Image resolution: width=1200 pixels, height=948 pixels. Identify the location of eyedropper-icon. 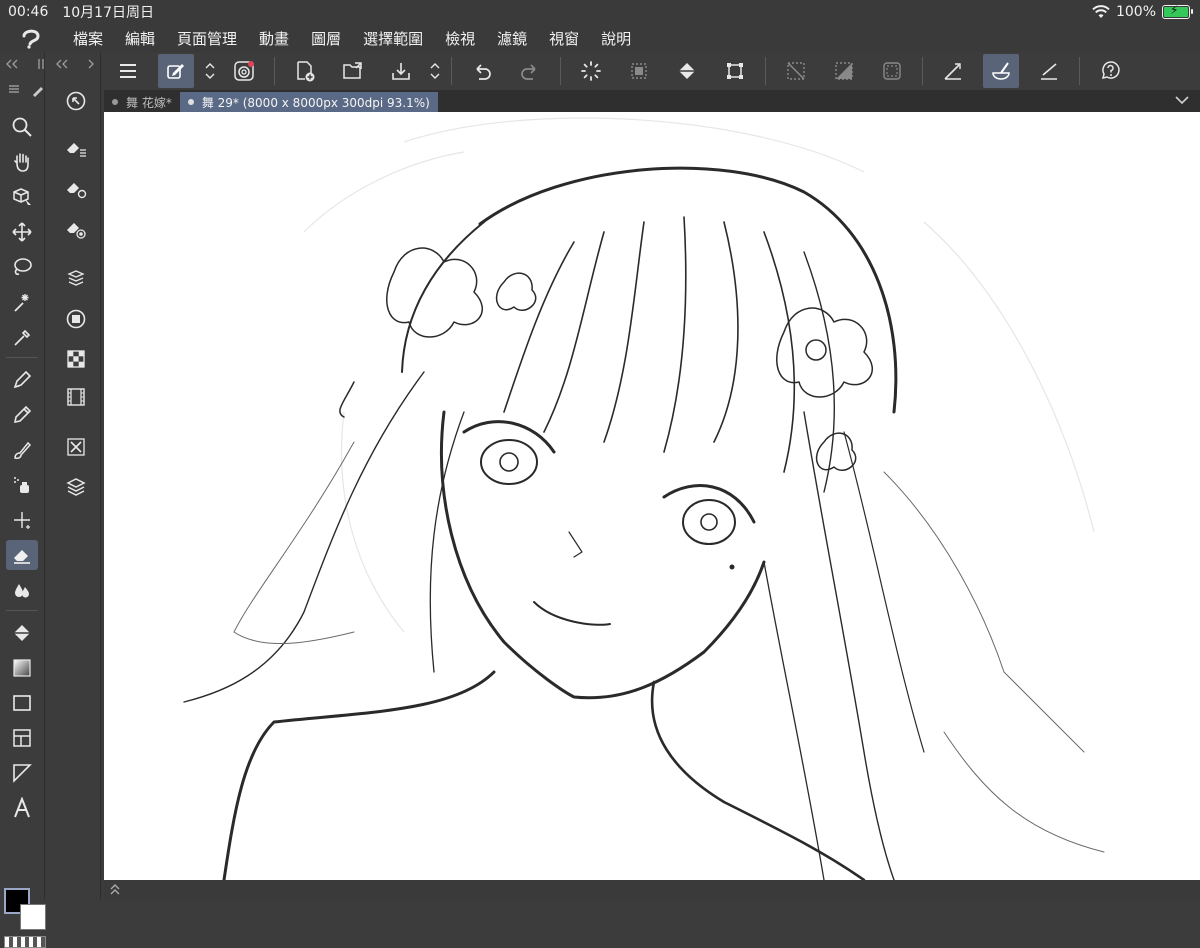
(22, 337).